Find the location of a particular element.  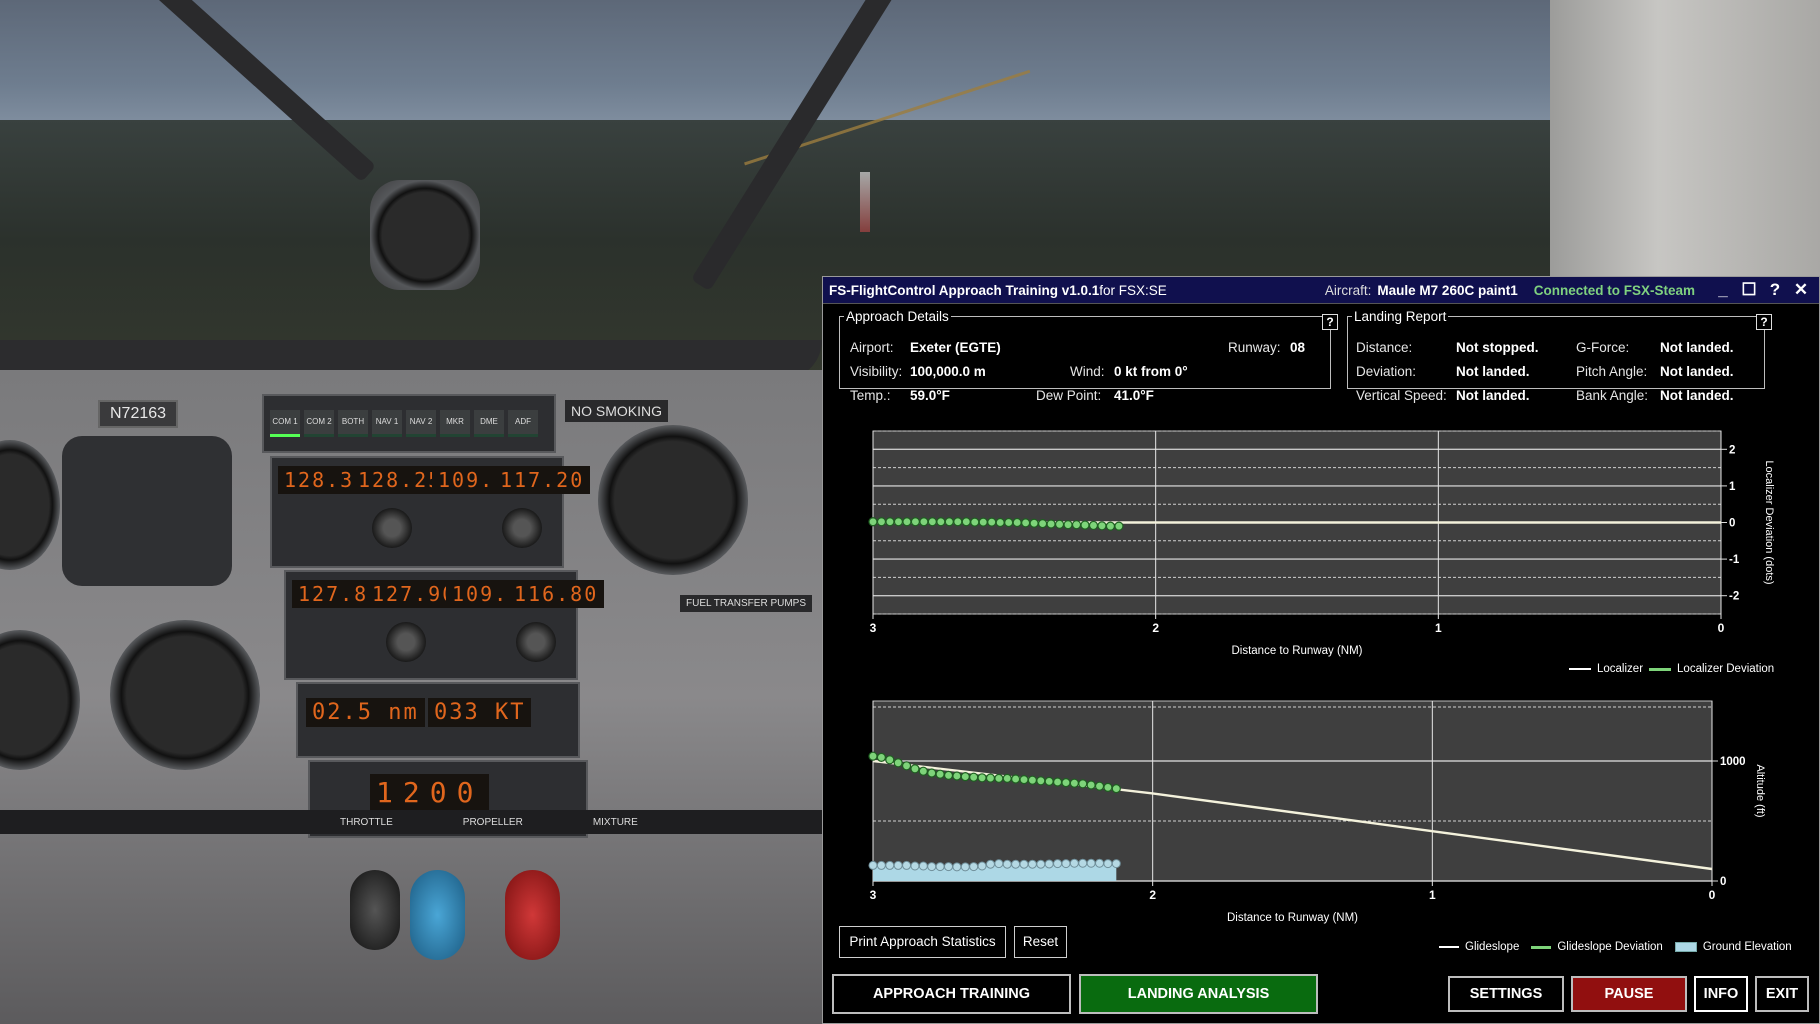

audio-button-com-2: COM 2 is located at coordinates (319, 423).